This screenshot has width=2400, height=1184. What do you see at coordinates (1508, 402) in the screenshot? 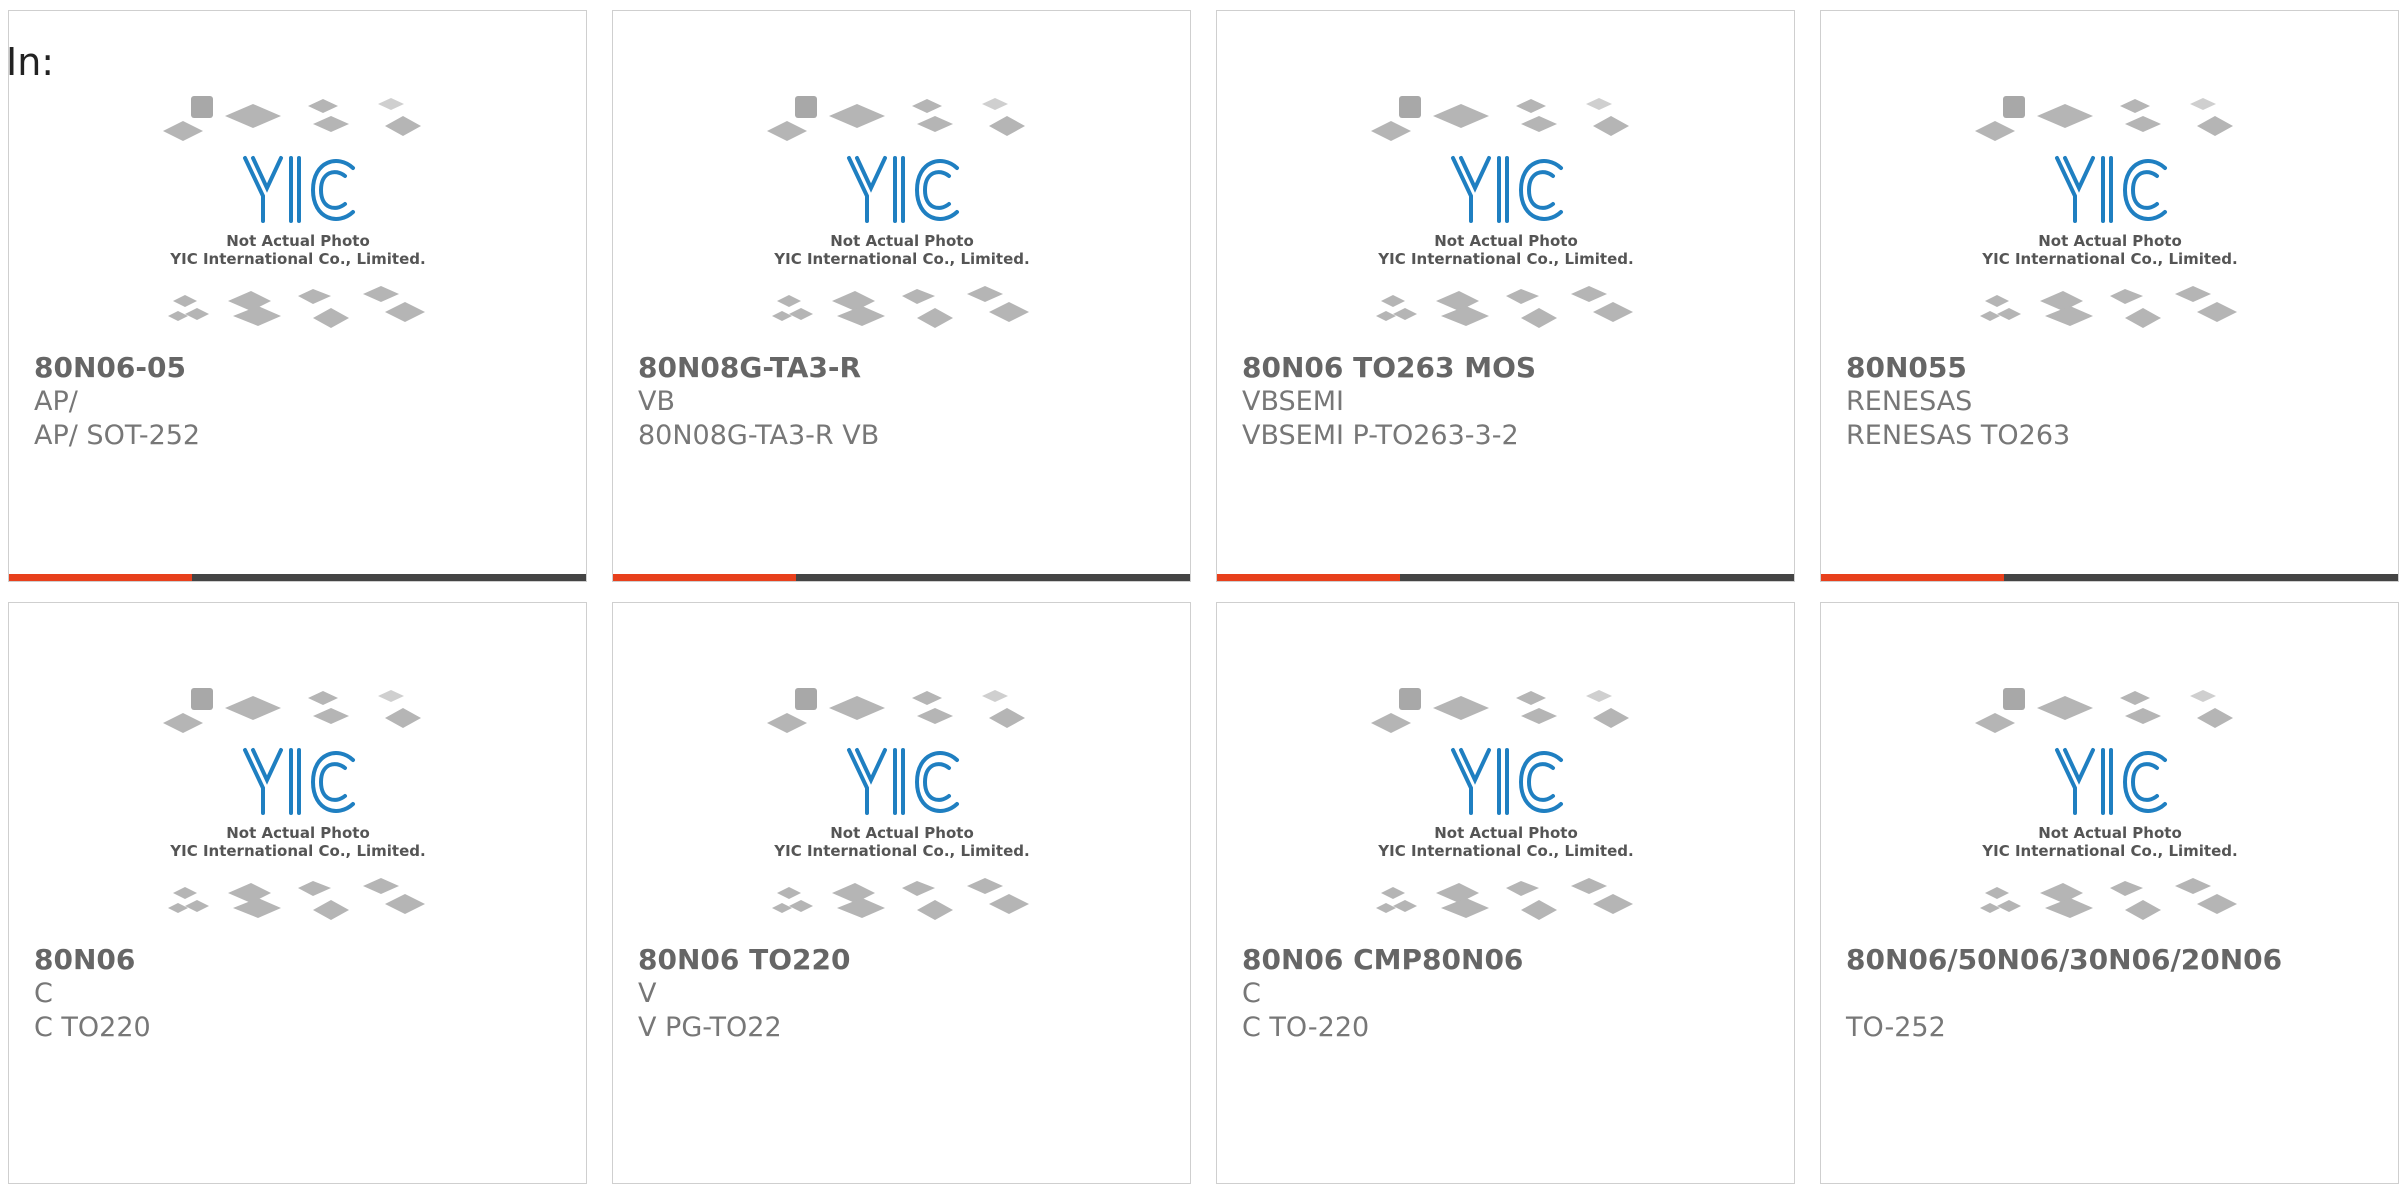
I see `product-info: 80N06 TO263 MOS VBSEMI VBSEMI P-TO263-3-2` at bounding box center [1508, 402].